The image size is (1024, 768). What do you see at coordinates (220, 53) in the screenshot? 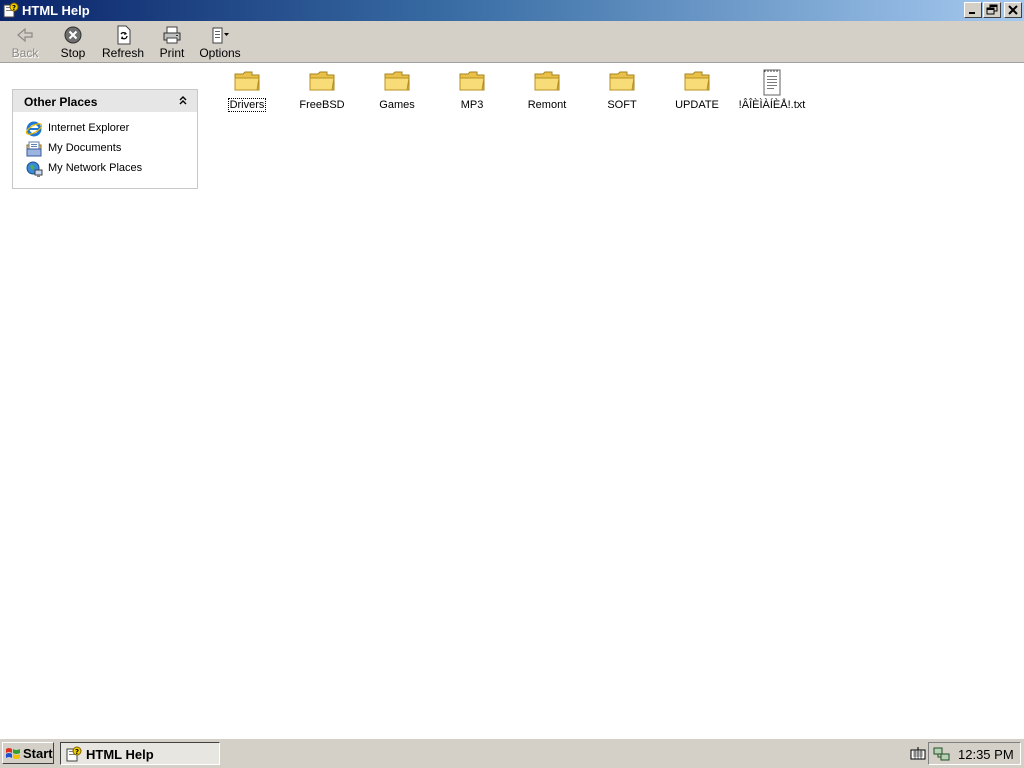
I see `options-label: Options` at bounding box center [220, 53].